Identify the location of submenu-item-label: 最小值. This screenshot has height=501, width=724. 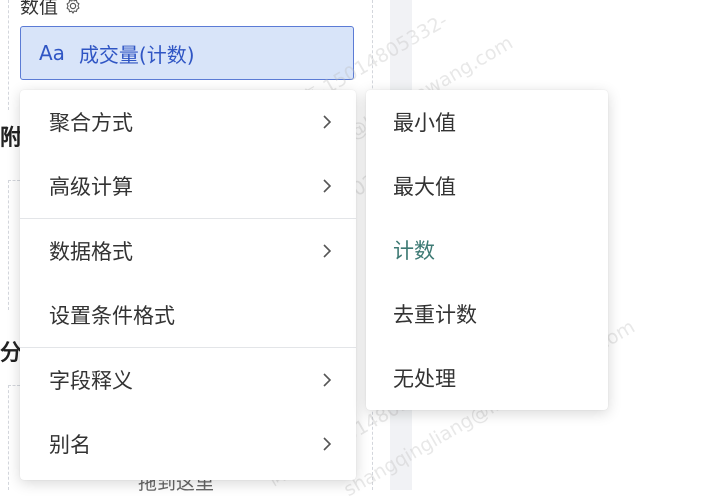
(424, 123).